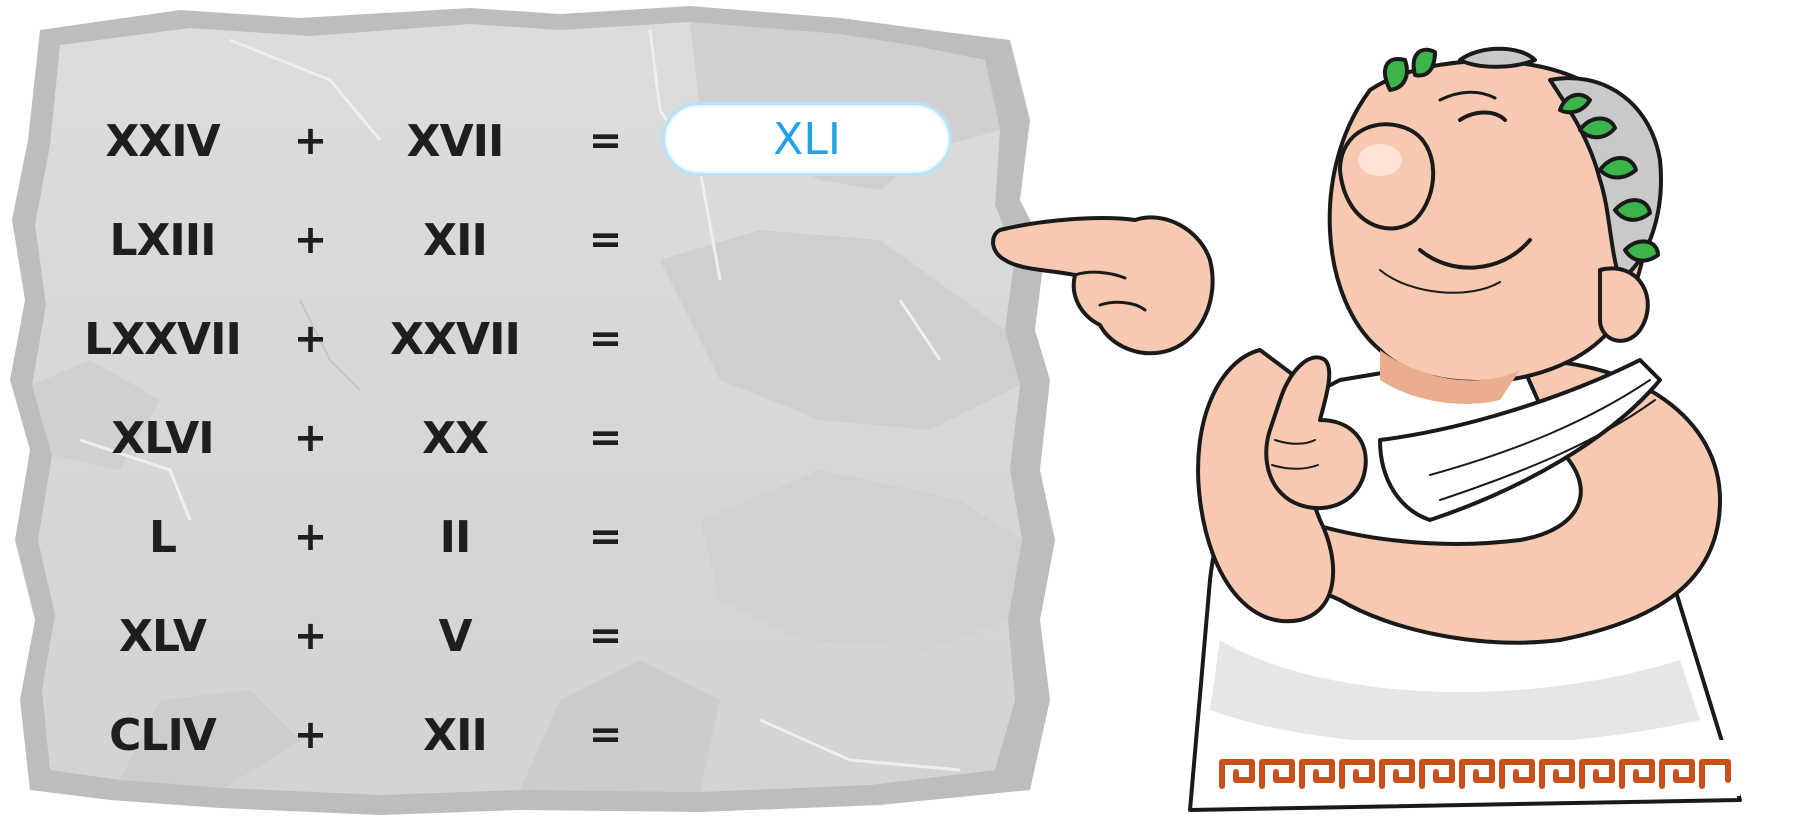 This screenshot has height=829, width=1808. Describe the element at coordinates (163, 735) in the screenshot. I see `addend-1: CLIV` at that location.